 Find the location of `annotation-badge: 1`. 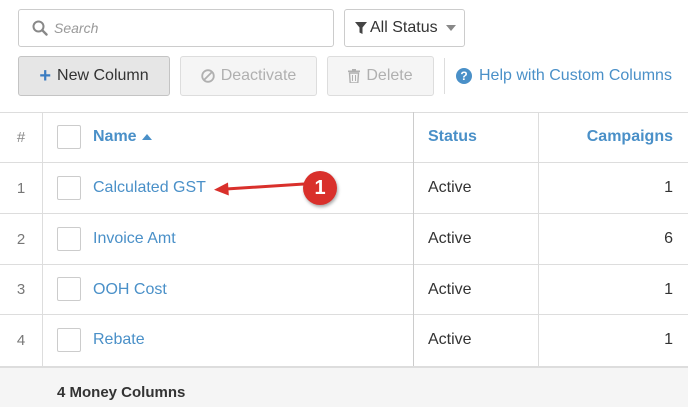

annotation-badge: 1 is located at coordinates (320, 188).